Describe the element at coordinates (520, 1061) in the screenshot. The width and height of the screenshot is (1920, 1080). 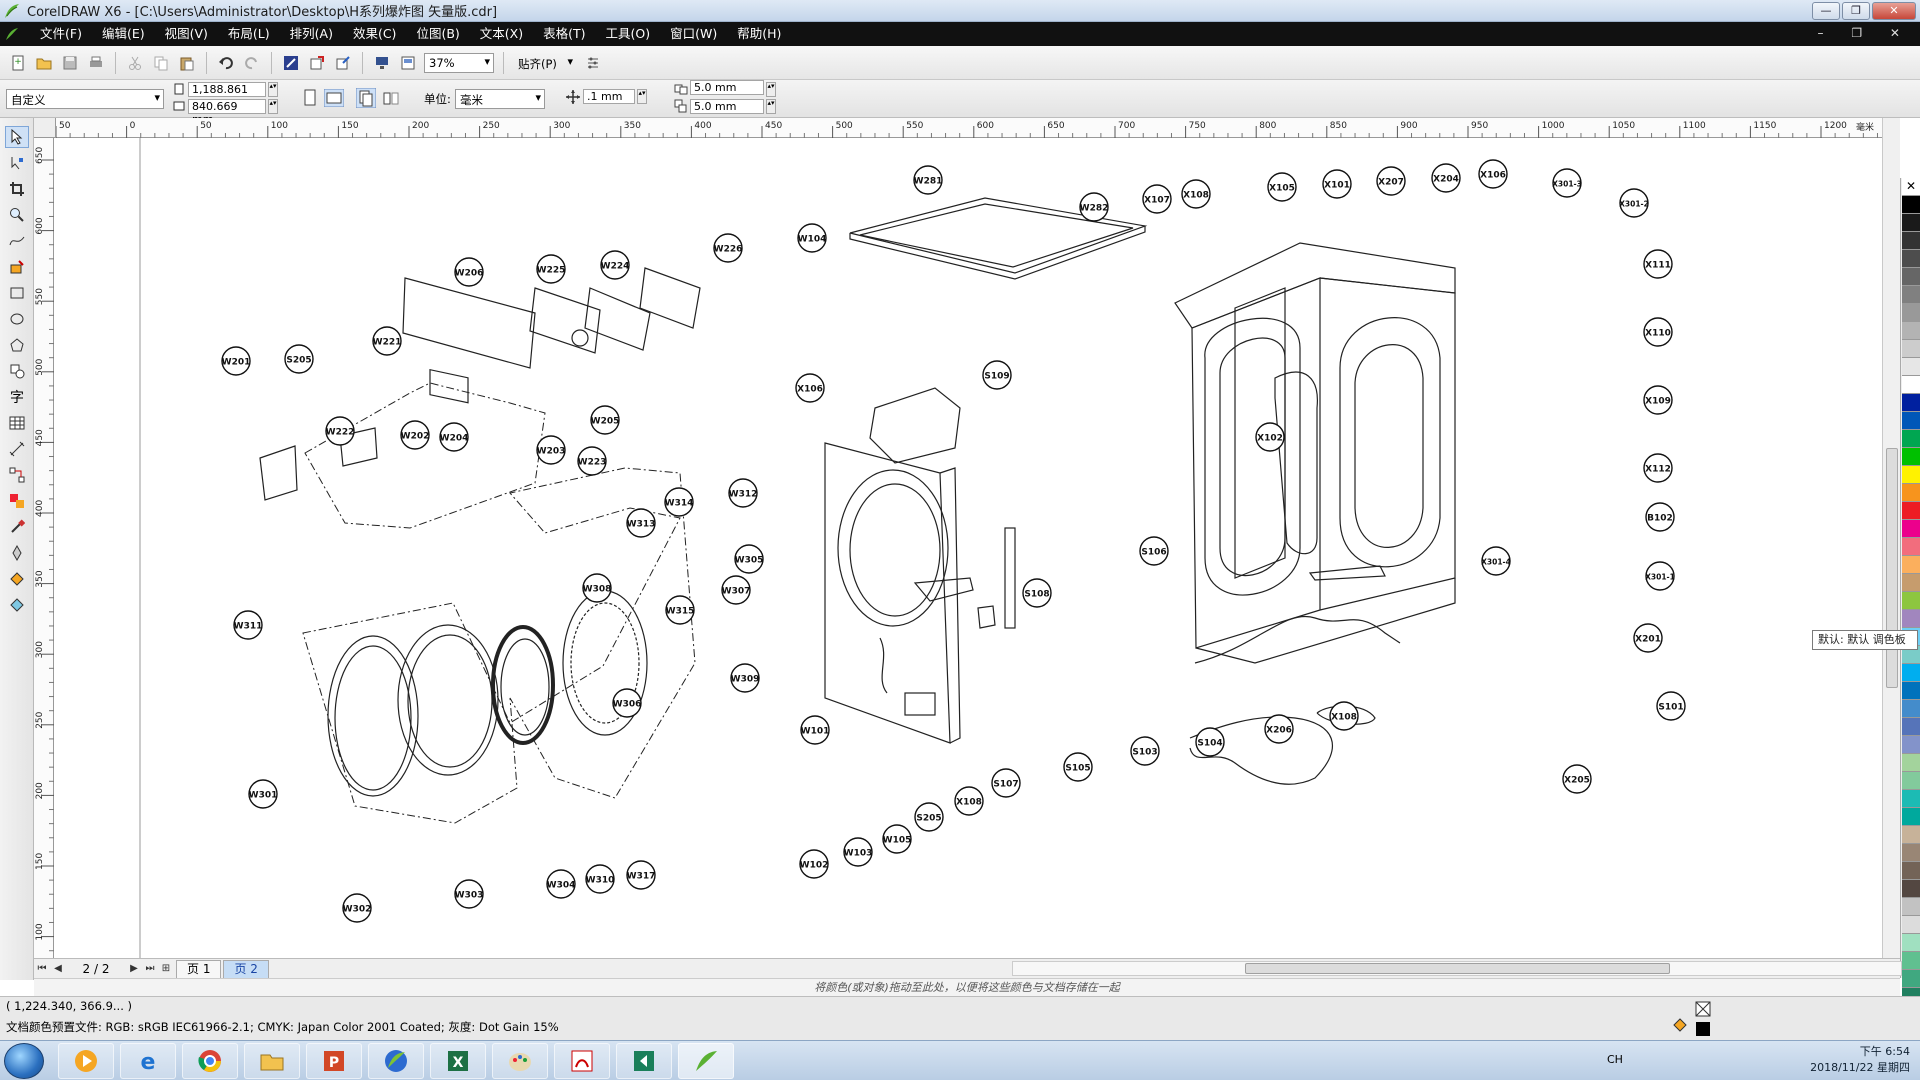
I see `paint-icon` at that location.